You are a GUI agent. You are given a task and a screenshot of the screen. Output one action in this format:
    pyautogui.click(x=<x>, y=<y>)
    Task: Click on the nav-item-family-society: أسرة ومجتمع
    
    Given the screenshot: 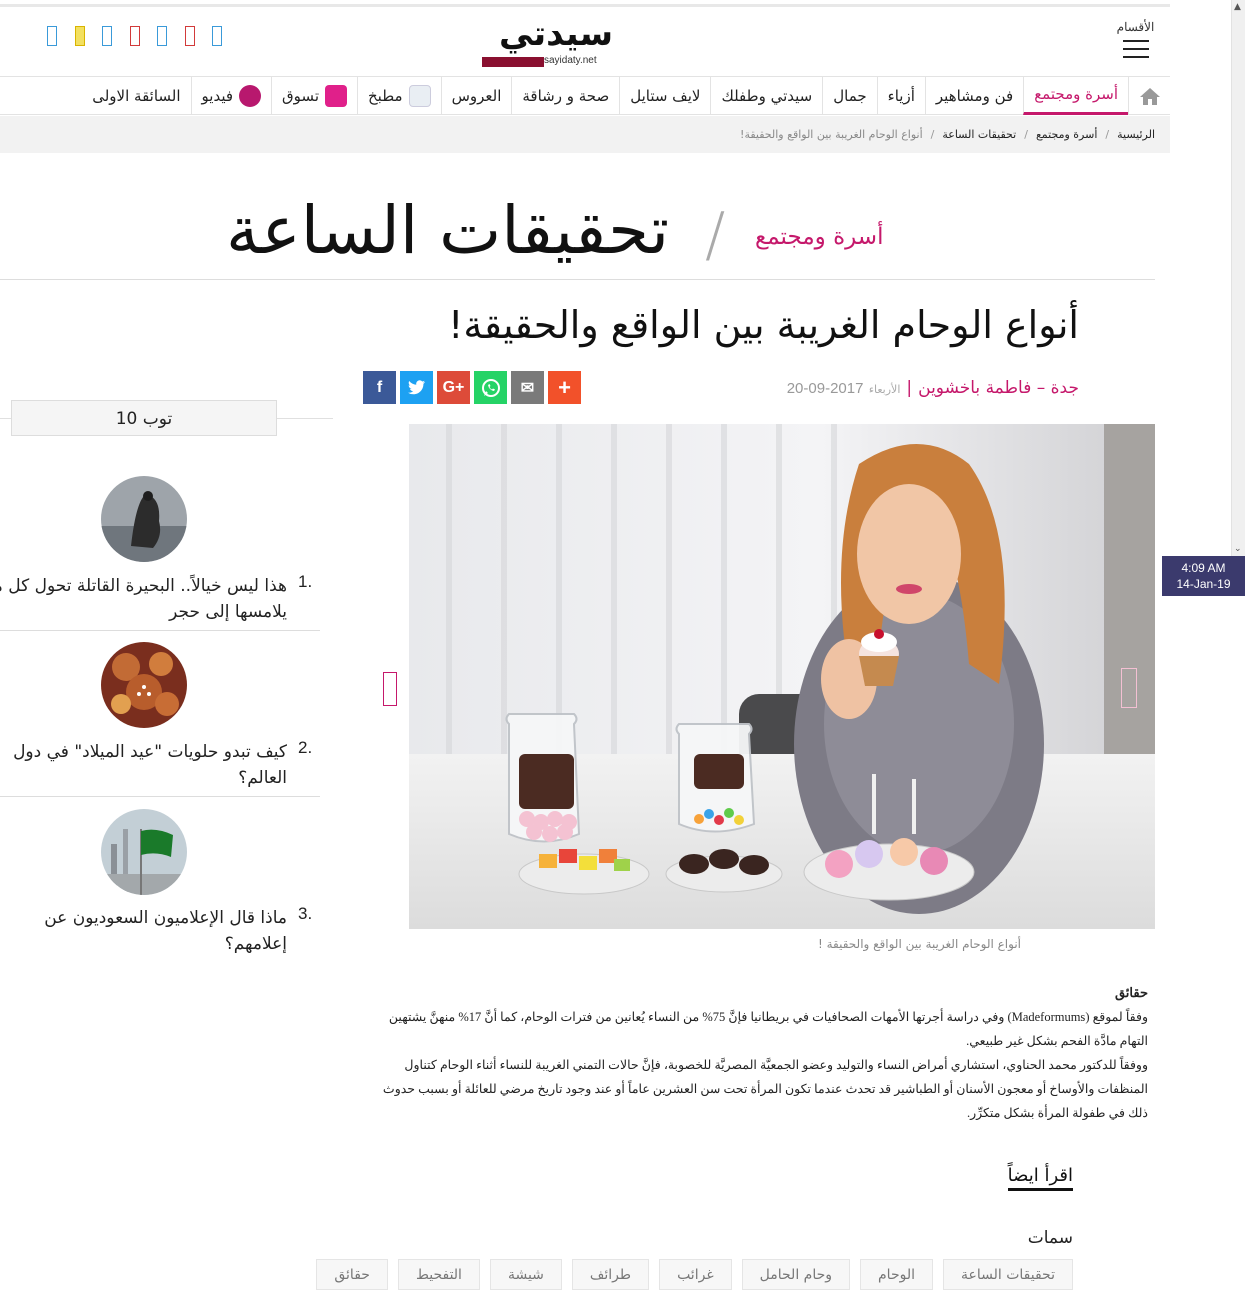 What is the action you would take?
    pyautogui.click(x=1075, y=95)
    